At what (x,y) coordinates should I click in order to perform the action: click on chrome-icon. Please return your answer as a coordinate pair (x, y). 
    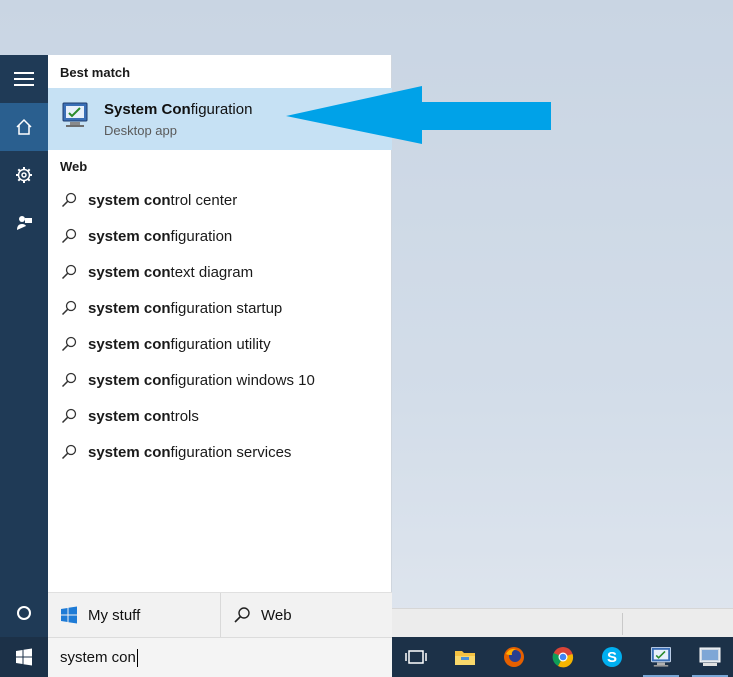
    Looking at the image, I should click on (563, 657).